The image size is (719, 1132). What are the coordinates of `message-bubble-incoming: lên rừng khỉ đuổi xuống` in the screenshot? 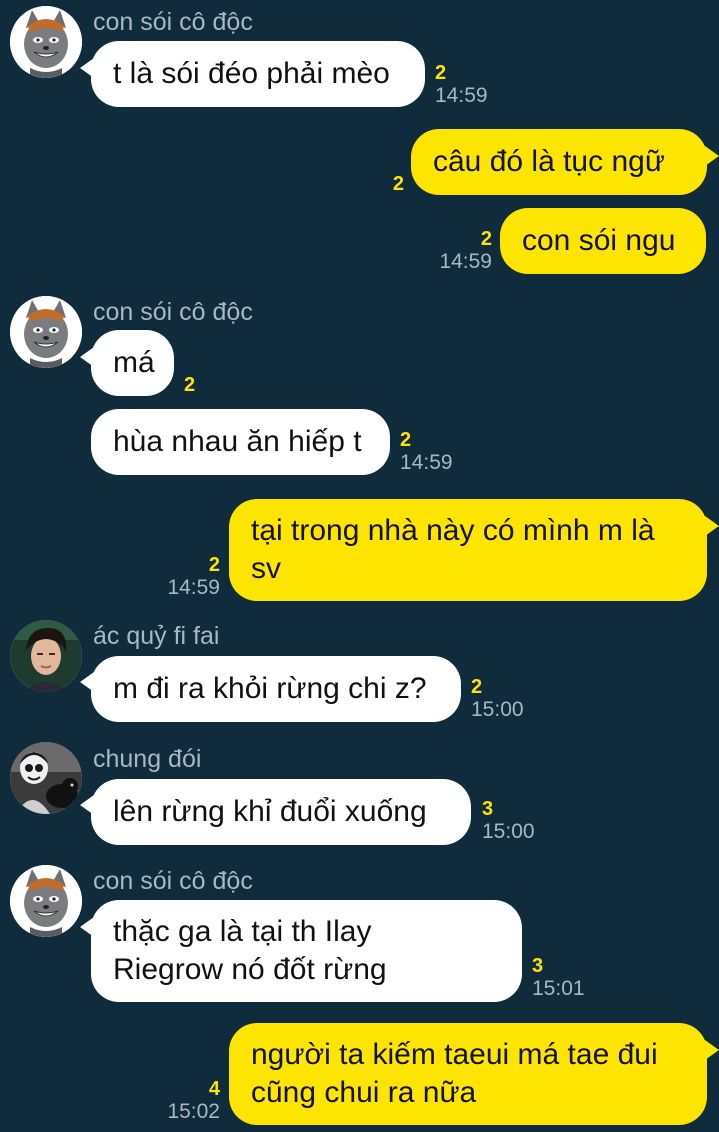 It's located at (281, 812).